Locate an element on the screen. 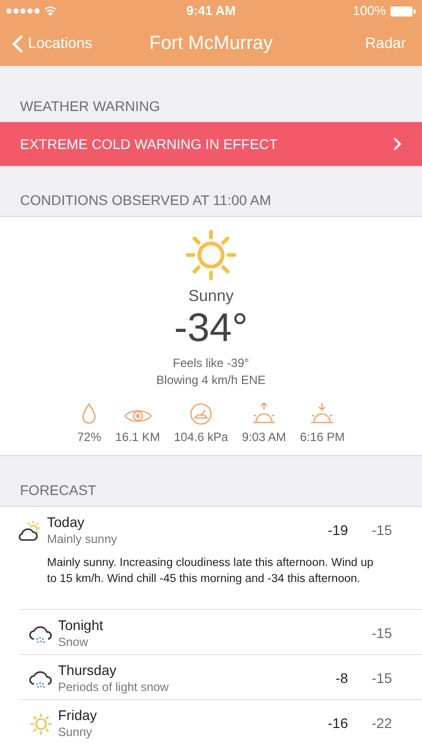 The height and width of the screenshot is (750, 422). section-header: CONDITIONS OBSERVED AT 11:00 AM is located at coordinates (146, 200).